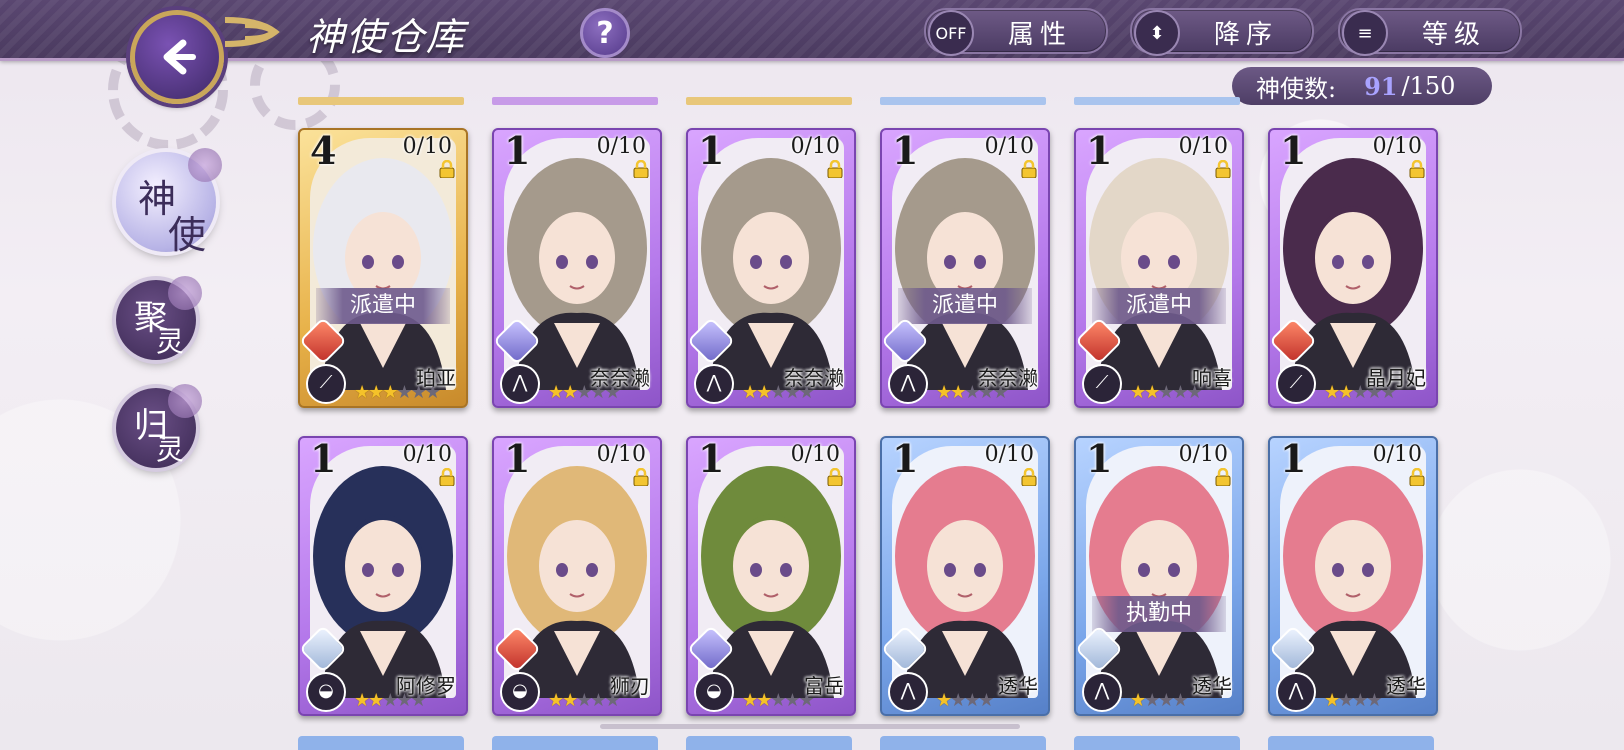  I want to click on grid-scrollbar, so click(810, 726).